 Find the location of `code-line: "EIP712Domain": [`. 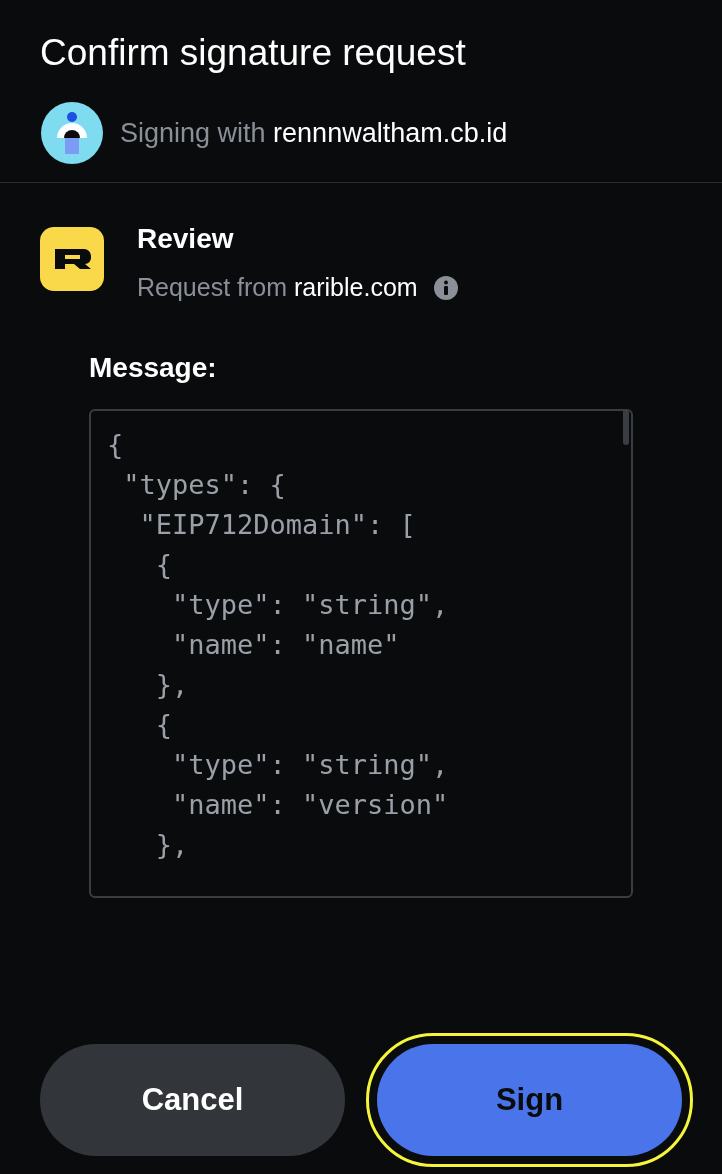

code-line: "EIP712Domain": [ is located at coordinates (277, 524).